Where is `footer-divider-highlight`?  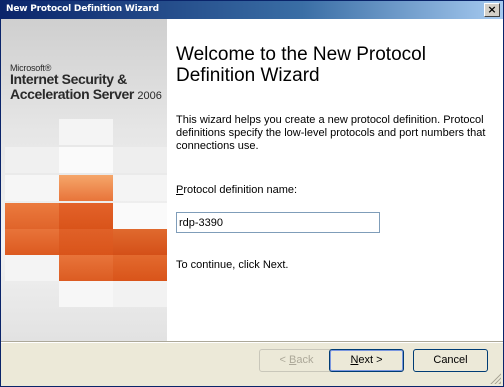 footer-divider-highlight is located at coordinates (252, 342).